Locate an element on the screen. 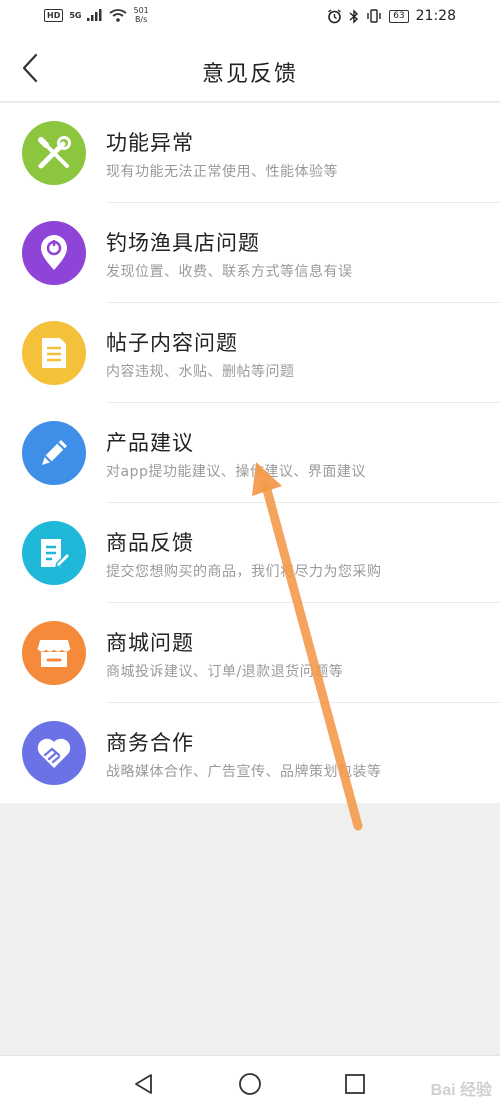 This screenshot has height=1111, width=500. circle-home-icon is located at coordinates (250, 1084).